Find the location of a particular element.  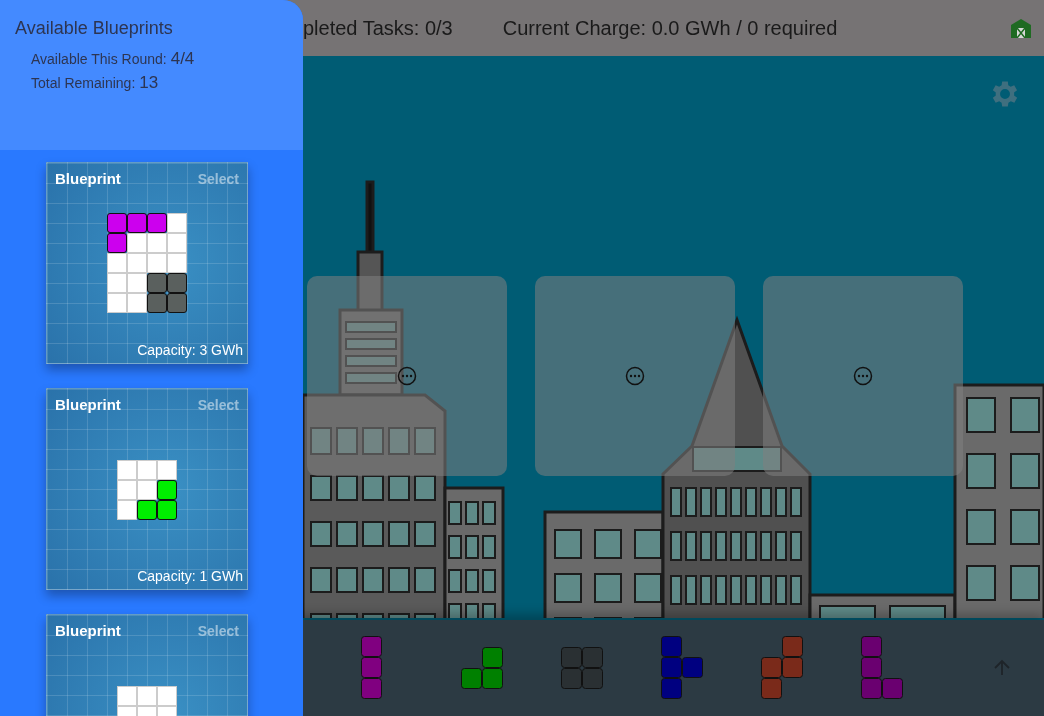

tasks-counter: pleted Tasks: 0/3 is located at coordinates (378, 28).